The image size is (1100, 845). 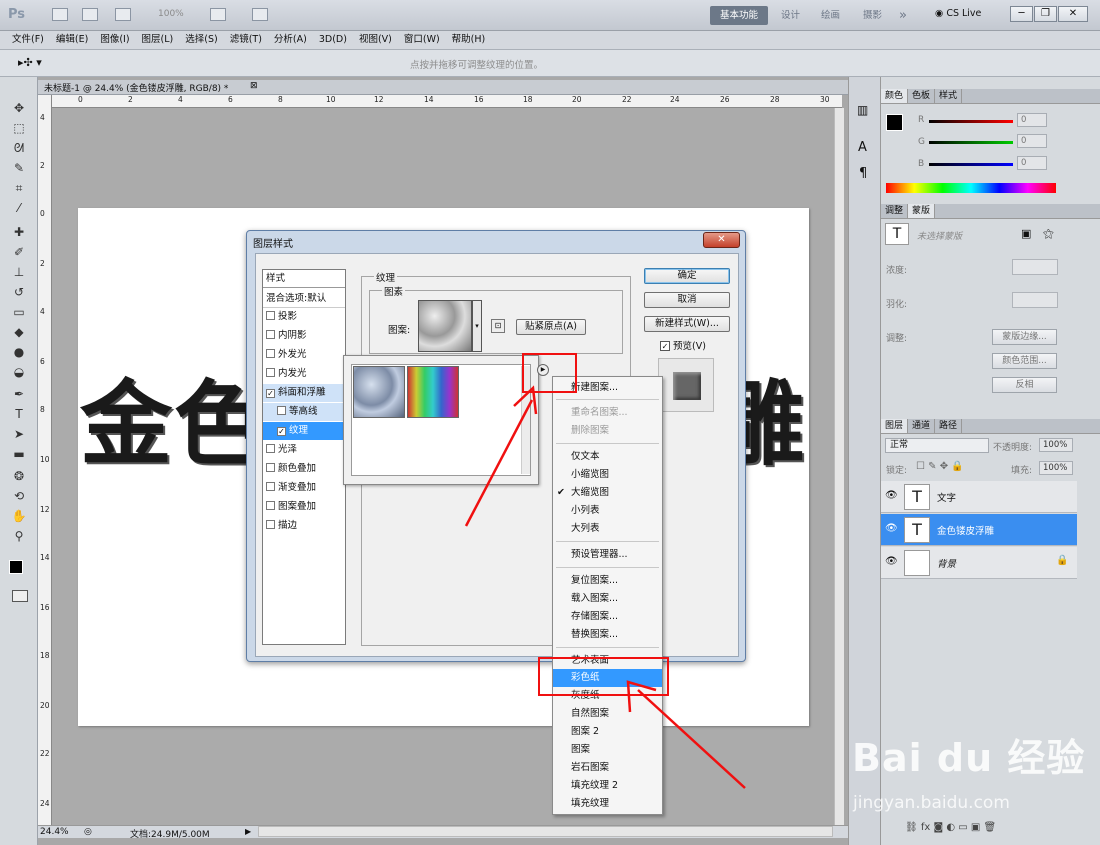 What do you see at coordinates (641, 696) in the screenshot?
I see `annotation-arrowhead` at bounding box center [641, 696].